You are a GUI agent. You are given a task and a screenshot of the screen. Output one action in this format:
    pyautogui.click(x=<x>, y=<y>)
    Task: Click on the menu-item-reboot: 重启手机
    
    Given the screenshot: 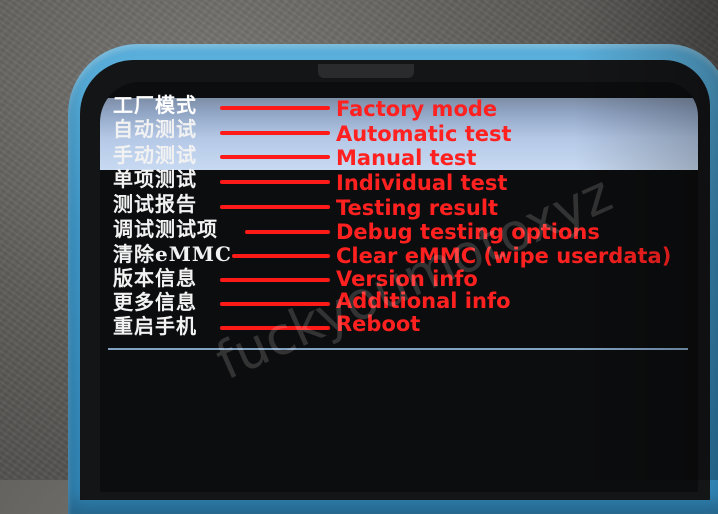 What is the action you would take?
    pyautogui.click(x=155, y=326)
    